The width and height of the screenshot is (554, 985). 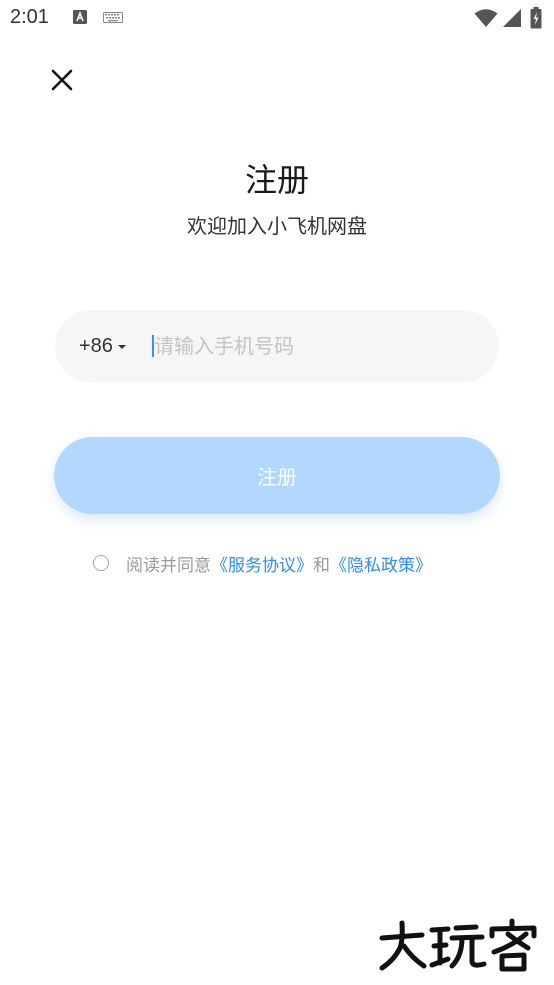 I want to click on phone-field: +86, so click(x=277, y=346).